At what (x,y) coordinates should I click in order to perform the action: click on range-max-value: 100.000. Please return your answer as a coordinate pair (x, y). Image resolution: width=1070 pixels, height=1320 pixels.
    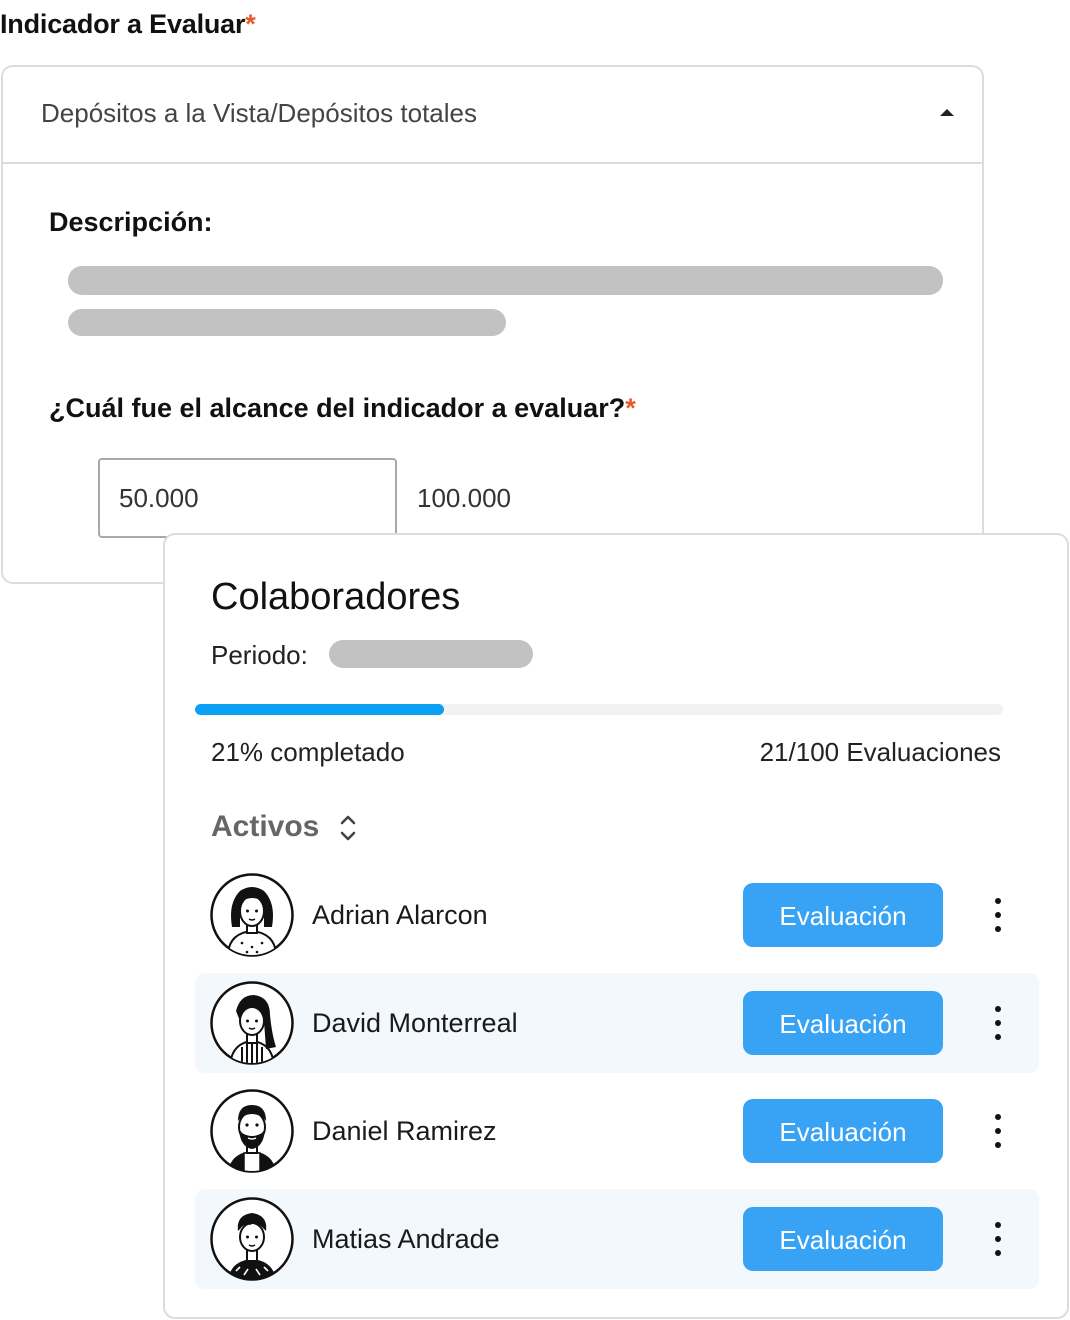
    Looking at the image, I should click on (464, 498).